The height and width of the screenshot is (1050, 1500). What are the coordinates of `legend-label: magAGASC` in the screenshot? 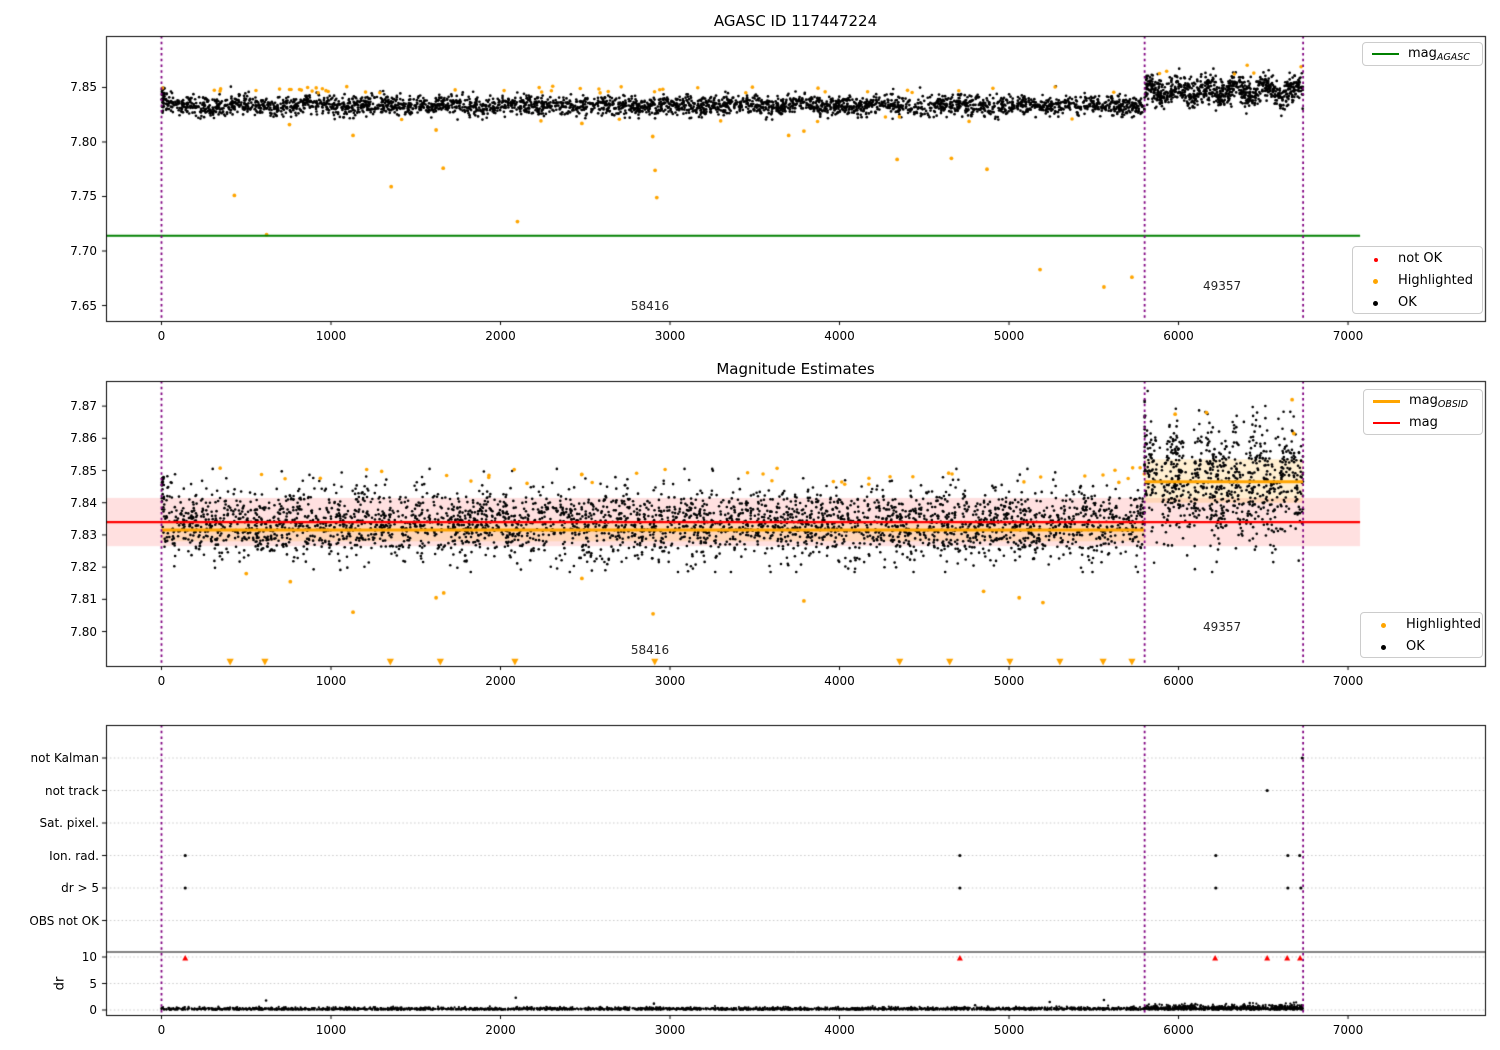 It's located at (1439, 54).